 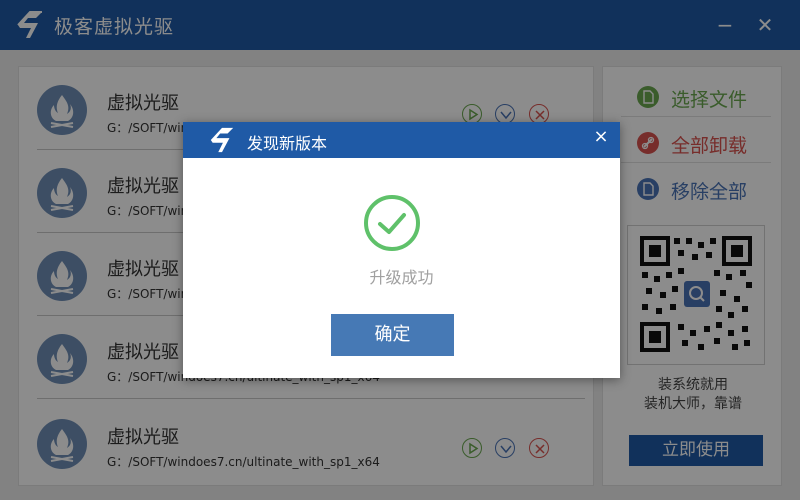 I want to click on dialog-title: 发现新版本, so click(x=287, y=143).